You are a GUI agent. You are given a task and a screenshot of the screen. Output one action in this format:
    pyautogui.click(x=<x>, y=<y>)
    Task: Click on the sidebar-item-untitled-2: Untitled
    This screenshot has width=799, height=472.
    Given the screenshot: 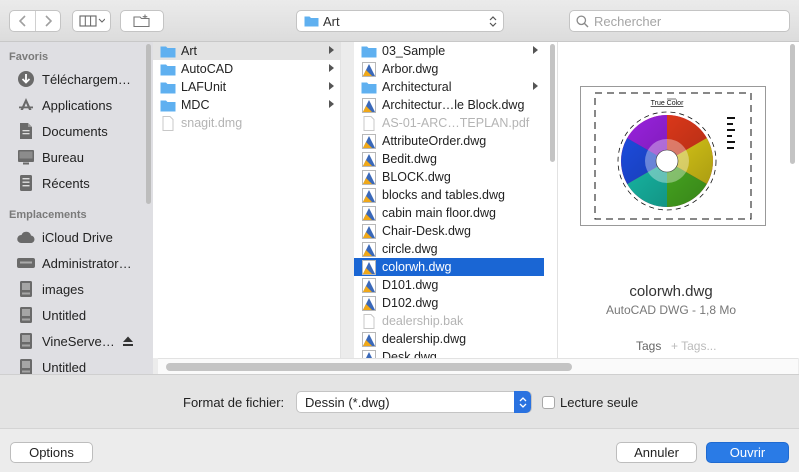 What is the action you would take?
    pyautogui.click(x=81, y=365)
    